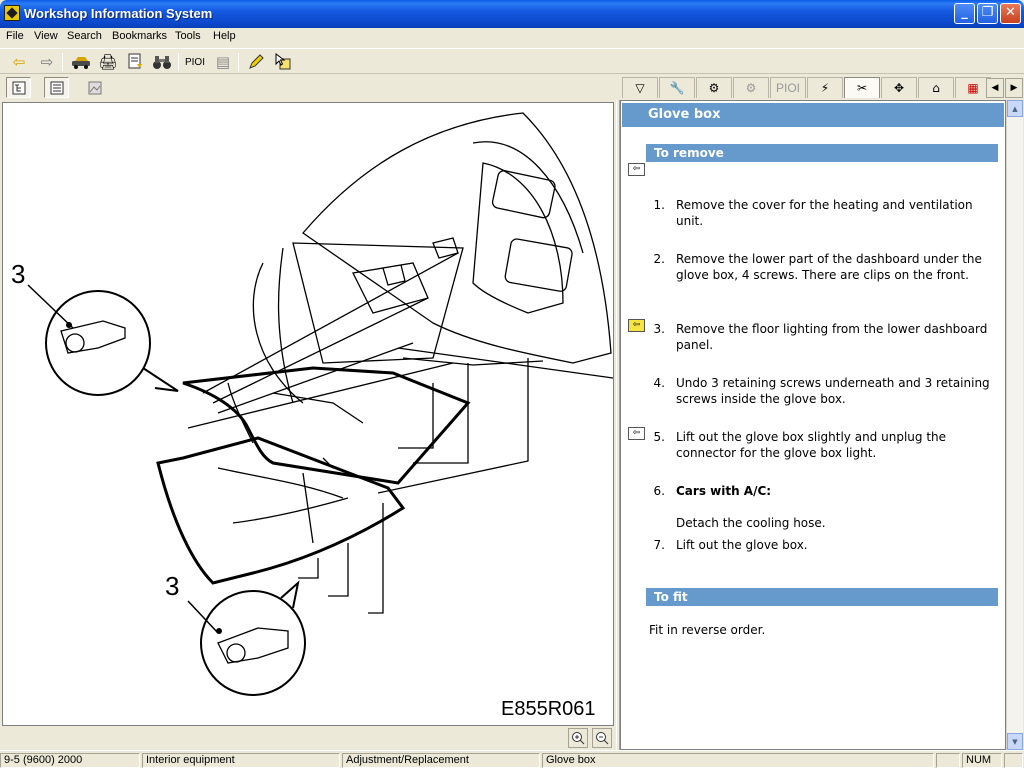 This screenshot has width=1024, height=768. I want to click on tab-move-icon: ✥, so click(899, 87).